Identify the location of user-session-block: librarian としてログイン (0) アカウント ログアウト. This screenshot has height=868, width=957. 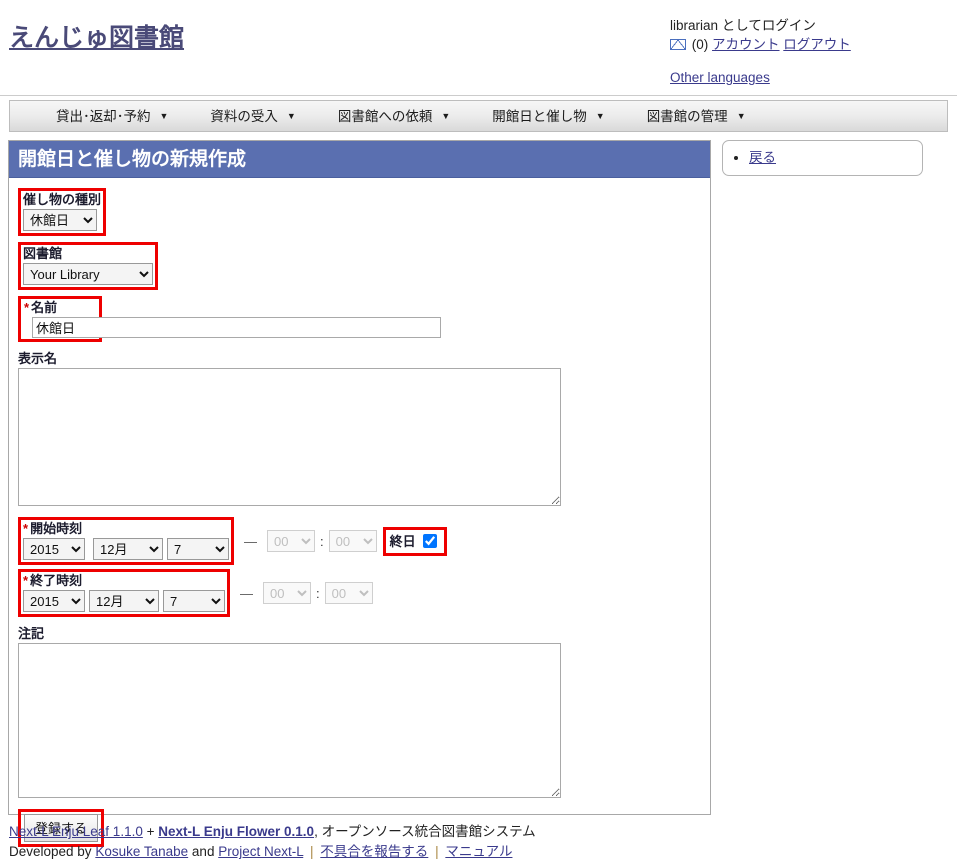
(760, 35).